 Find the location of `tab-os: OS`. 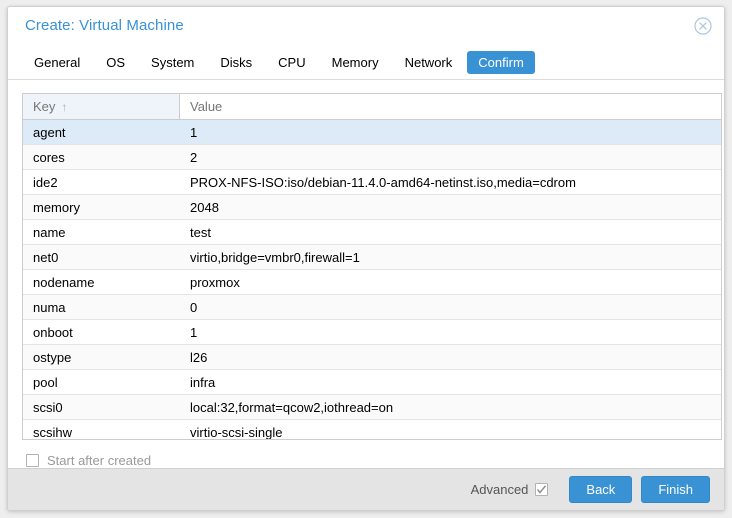

tab-os: OS is located at coordinates (115, 62).